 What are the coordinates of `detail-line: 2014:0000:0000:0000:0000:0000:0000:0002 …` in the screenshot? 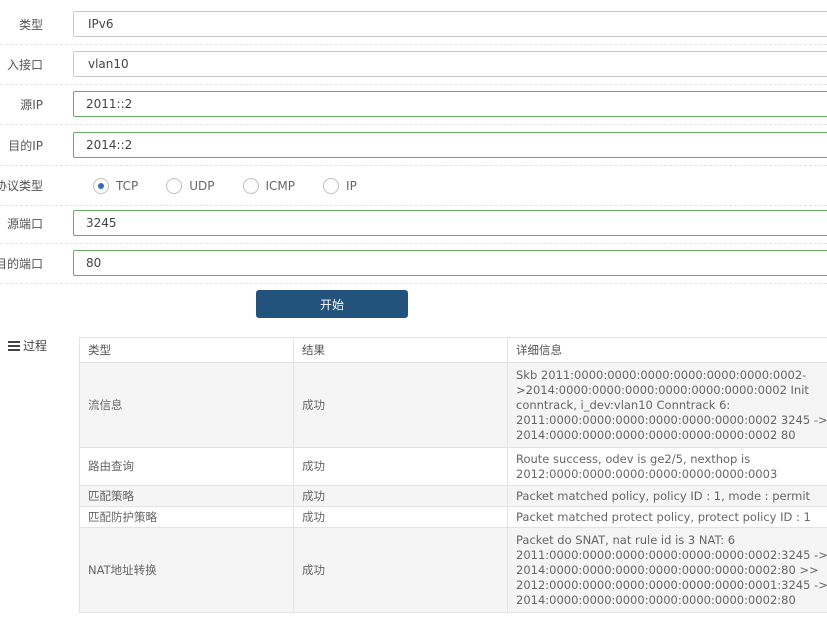 It's located at (656, 434).